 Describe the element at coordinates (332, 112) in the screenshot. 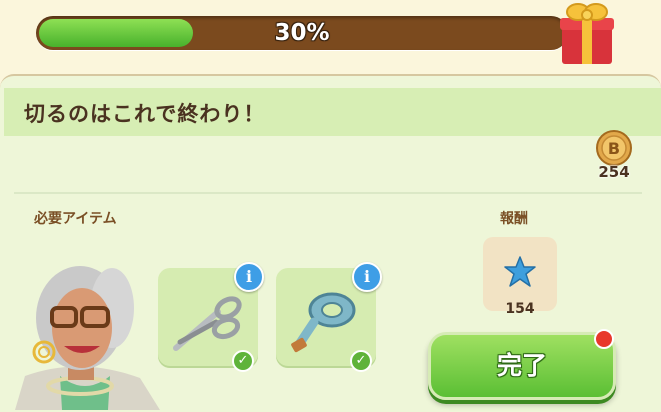

I see `panel-header: 切るのはこれで終わり！` at that location.